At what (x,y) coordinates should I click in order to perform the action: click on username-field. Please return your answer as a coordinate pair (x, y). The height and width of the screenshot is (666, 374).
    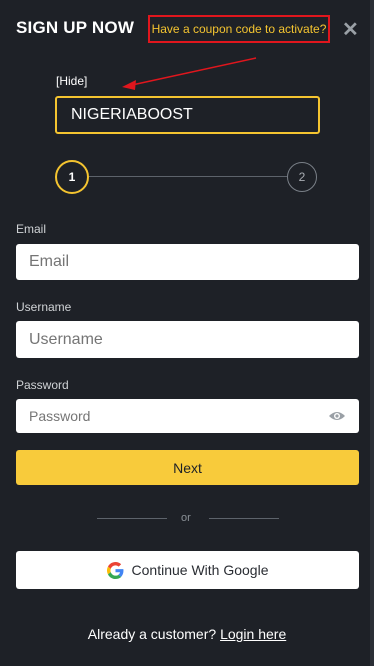
    Looking at the image, I should click on (187, 339).